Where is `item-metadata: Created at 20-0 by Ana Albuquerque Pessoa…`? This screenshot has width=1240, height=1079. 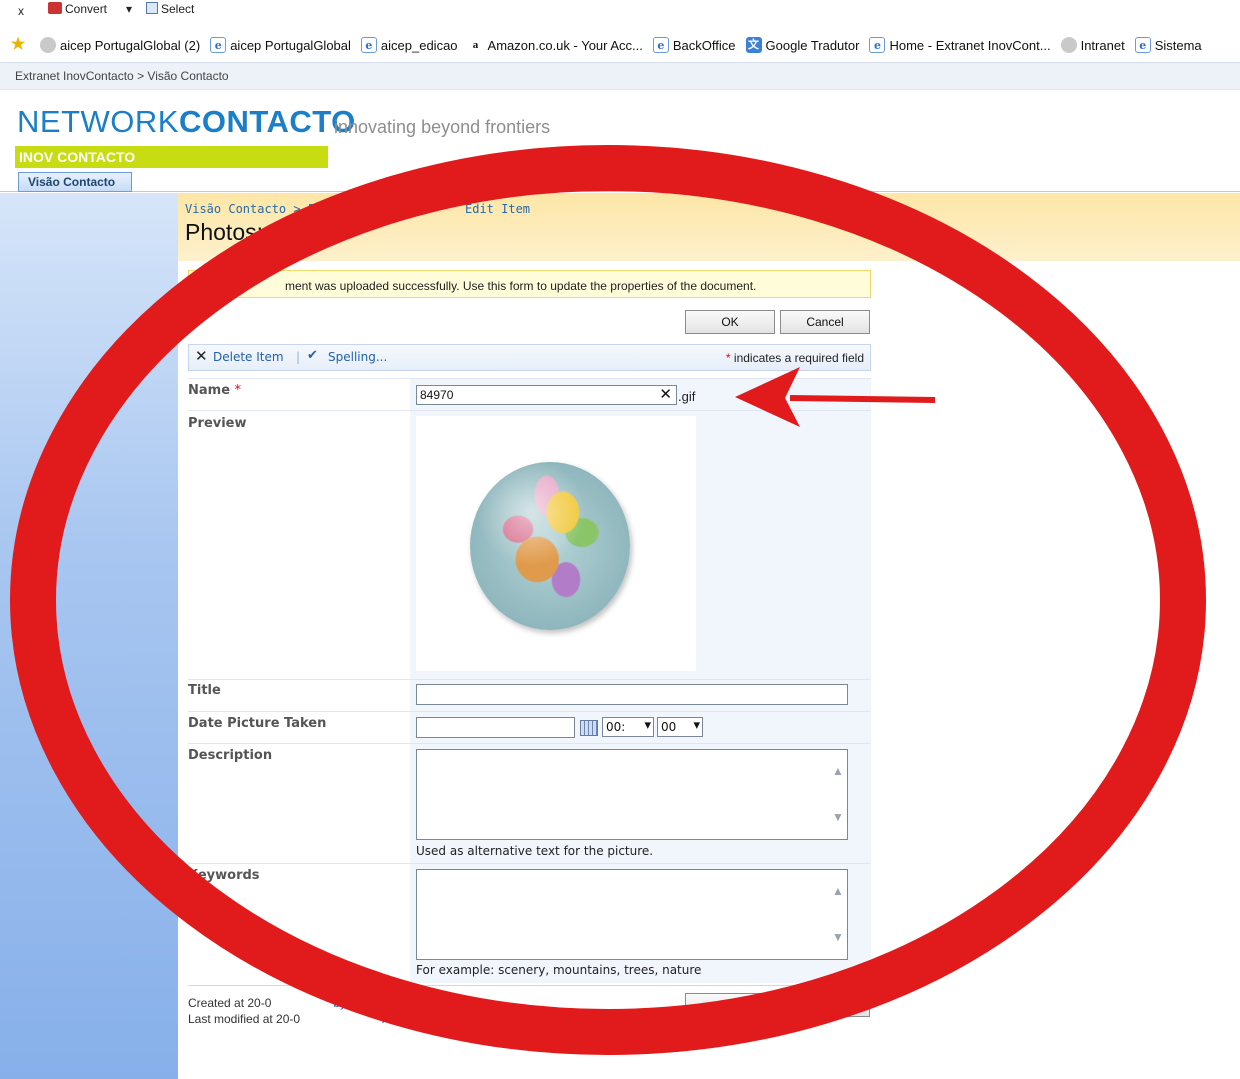 item-metadata: Created at 20-0 by Ana Albuquerque Pessoa… is located at coordinates (353, 1011).